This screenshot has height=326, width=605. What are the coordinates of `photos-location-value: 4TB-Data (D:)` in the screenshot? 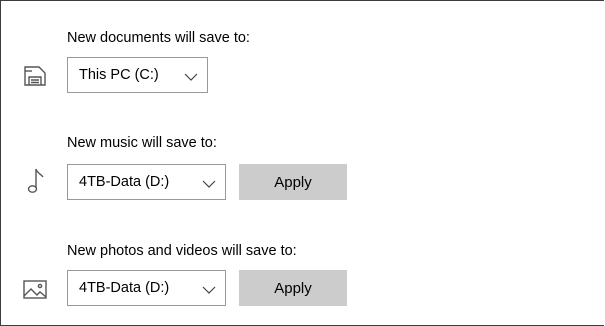 It's located at (124, 288).